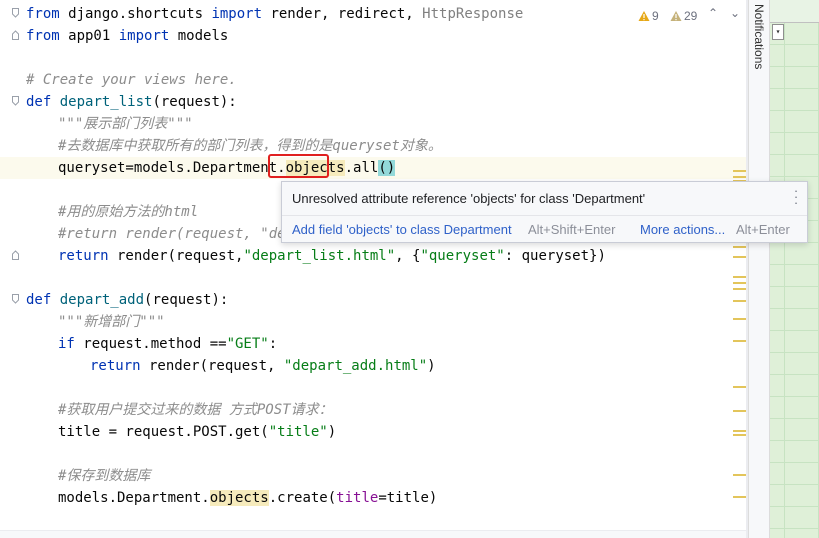  I want to click on code-line-5: def depart_list(request):, so click(131, 102).